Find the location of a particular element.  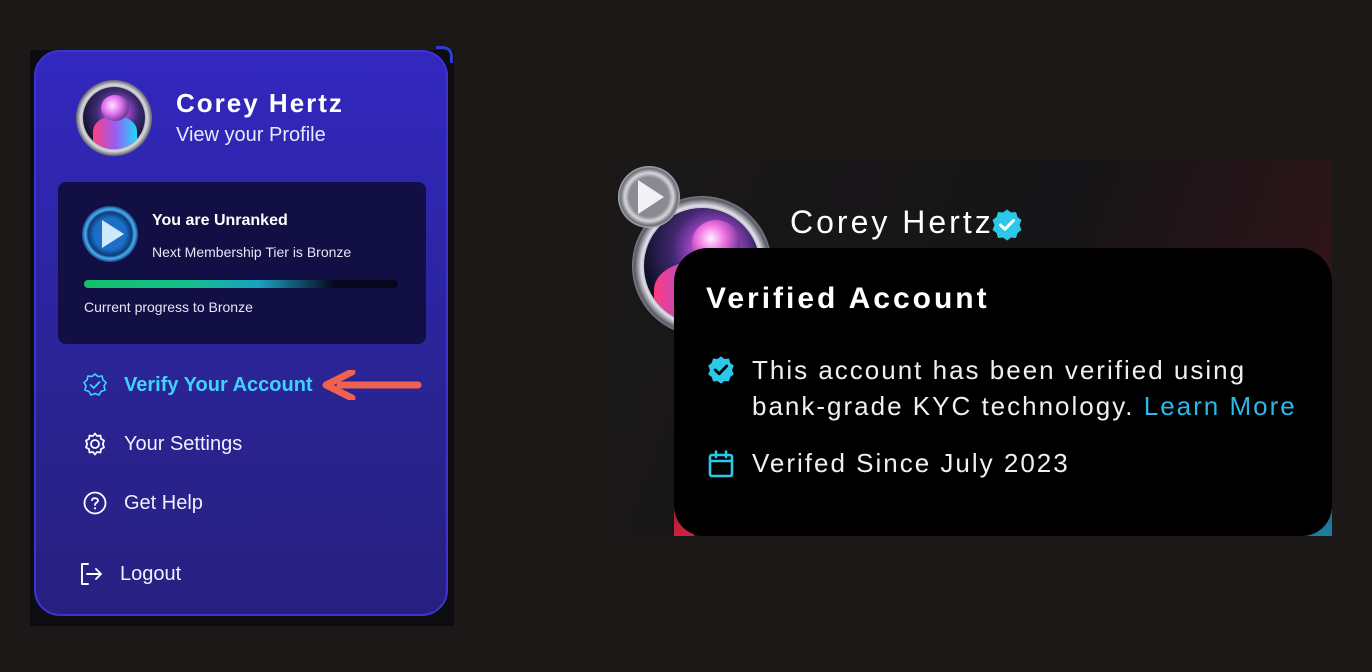

learn-more-link: Learn More is located at coordinates (1220, 406).